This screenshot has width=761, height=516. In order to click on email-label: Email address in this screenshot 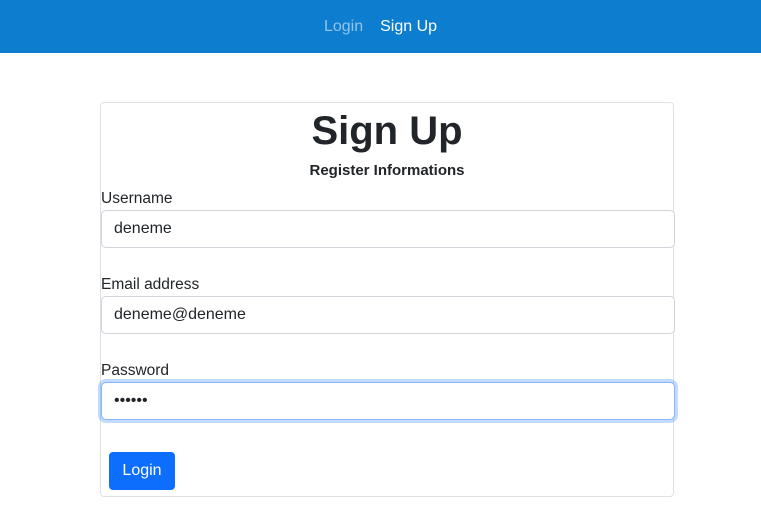, I will do `click(150, 284)`.